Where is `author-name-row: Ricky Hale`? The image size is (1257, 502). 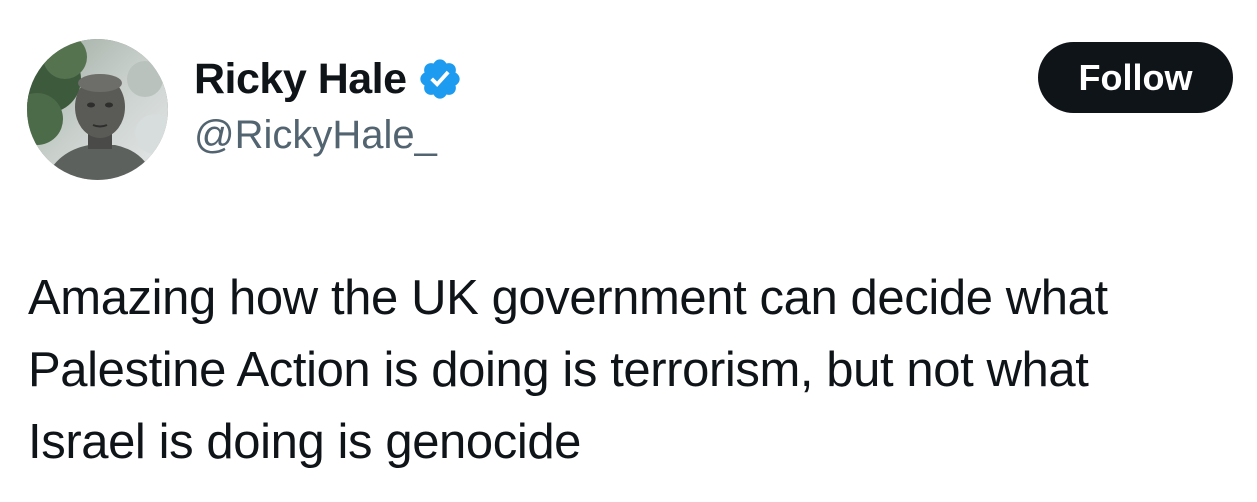
author-name-row: Ricky Hale is located at coordinates (328, 79).